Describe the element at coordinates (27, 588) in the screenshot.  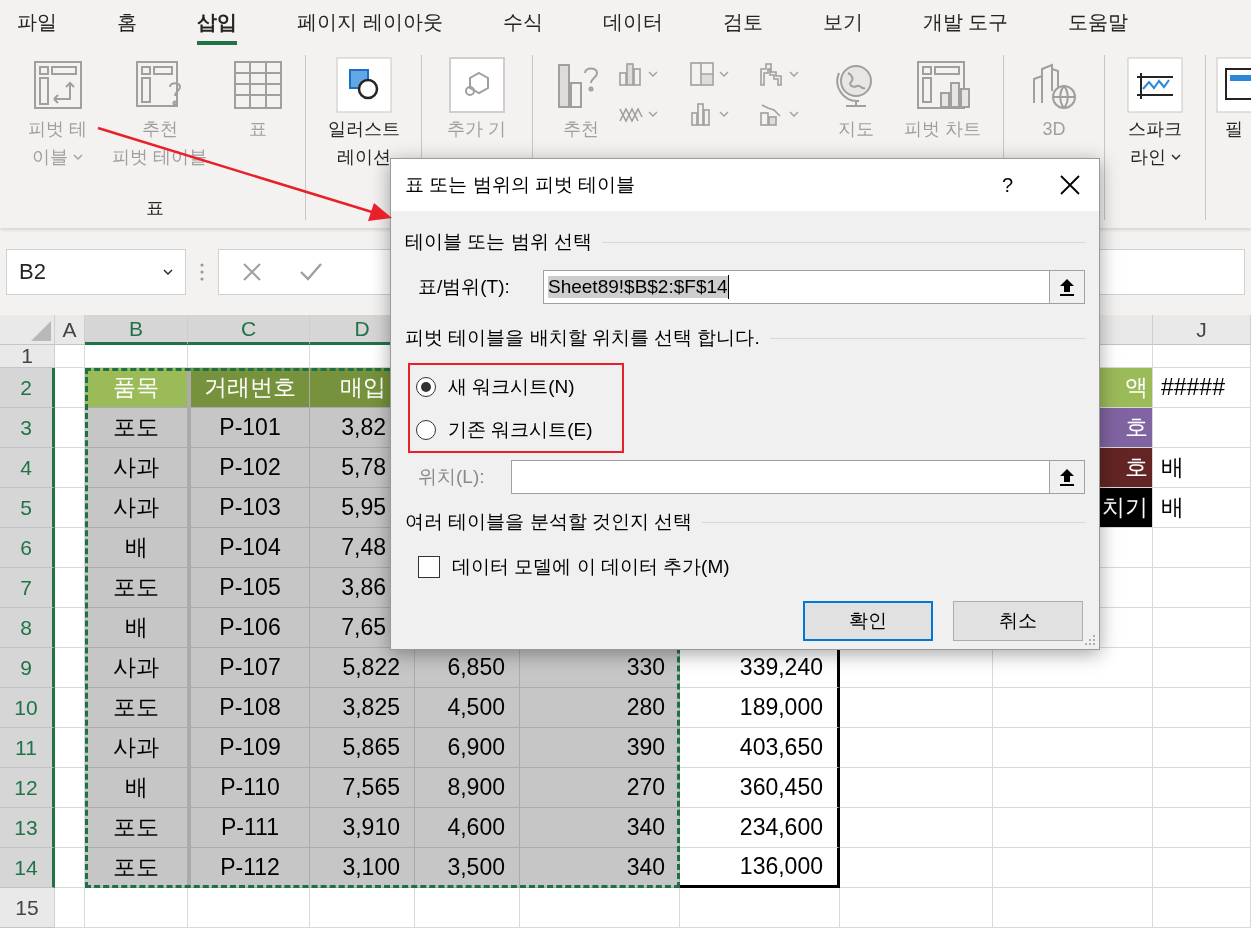
I see `row-header: 7` at that location.